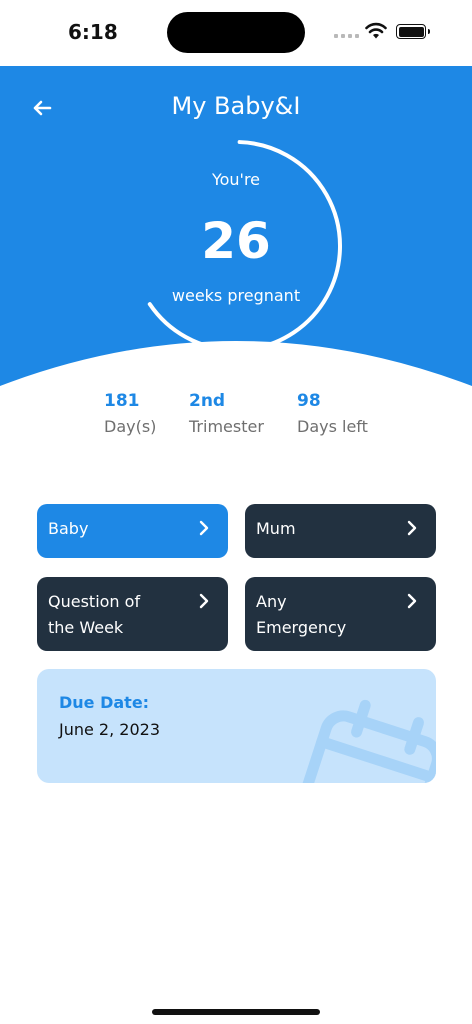  I want to click on dynamic-island, so click(236, 32).